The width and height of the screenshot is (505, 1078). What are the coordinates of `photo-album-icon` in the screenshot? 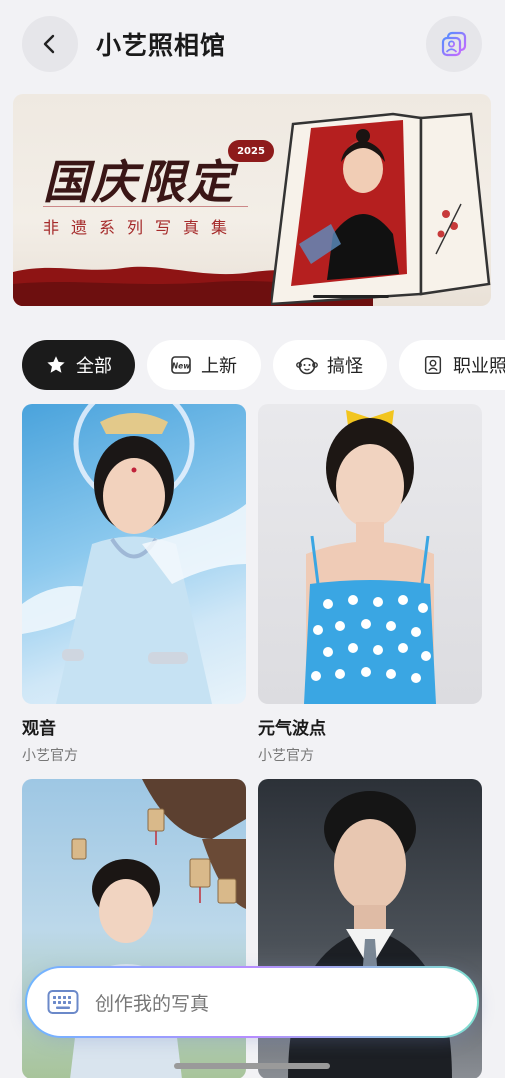 It's located at (454, 44).